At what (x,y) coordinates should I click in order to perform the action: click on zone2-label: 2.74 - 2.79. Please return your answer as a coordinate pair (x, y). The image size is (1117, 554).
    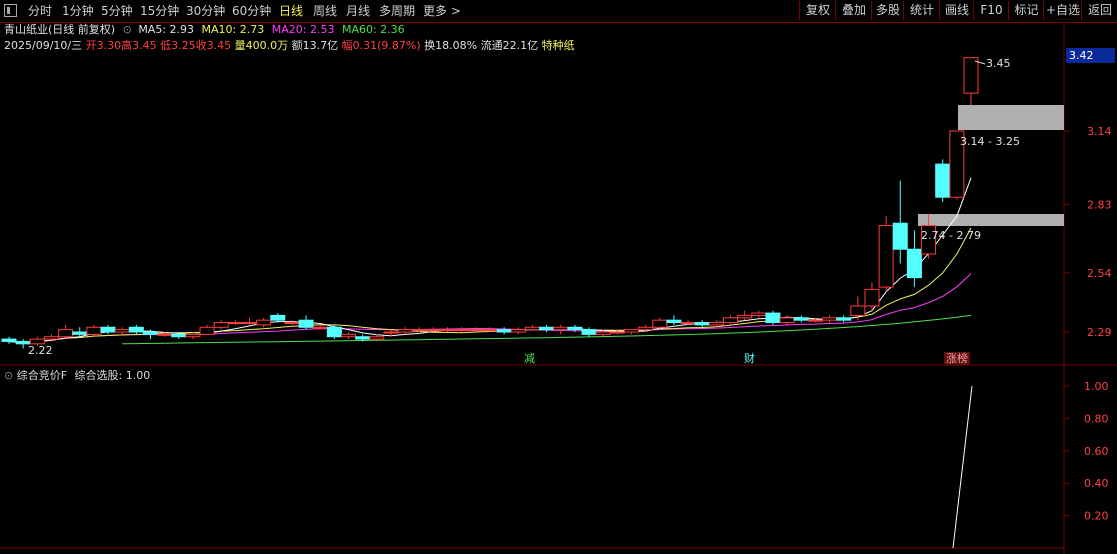
    Looking at the image, I should click on (951, 235).